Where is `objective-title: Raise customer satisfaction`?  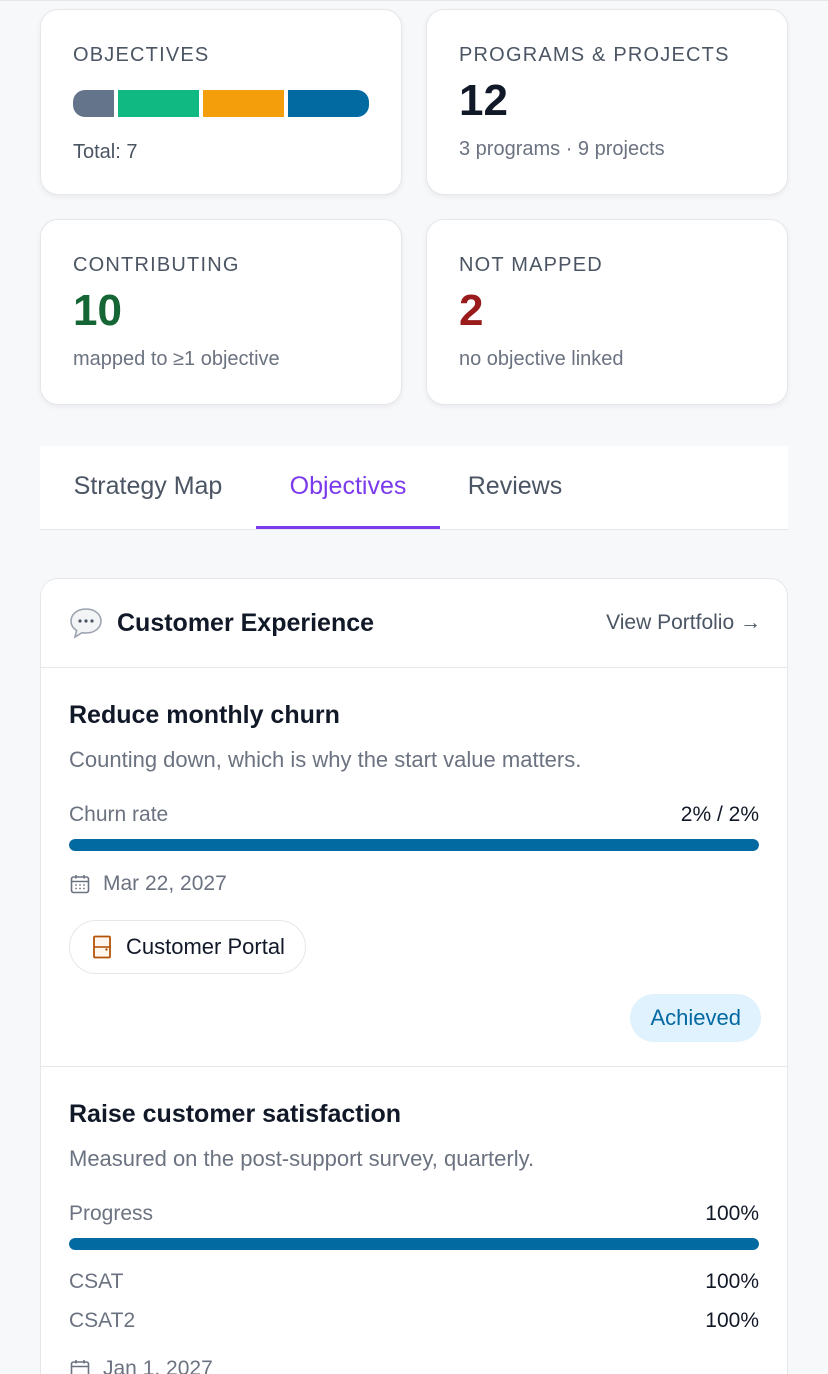 objective-title: Raise customer satisfaction is located at coordinates (235, 1114).